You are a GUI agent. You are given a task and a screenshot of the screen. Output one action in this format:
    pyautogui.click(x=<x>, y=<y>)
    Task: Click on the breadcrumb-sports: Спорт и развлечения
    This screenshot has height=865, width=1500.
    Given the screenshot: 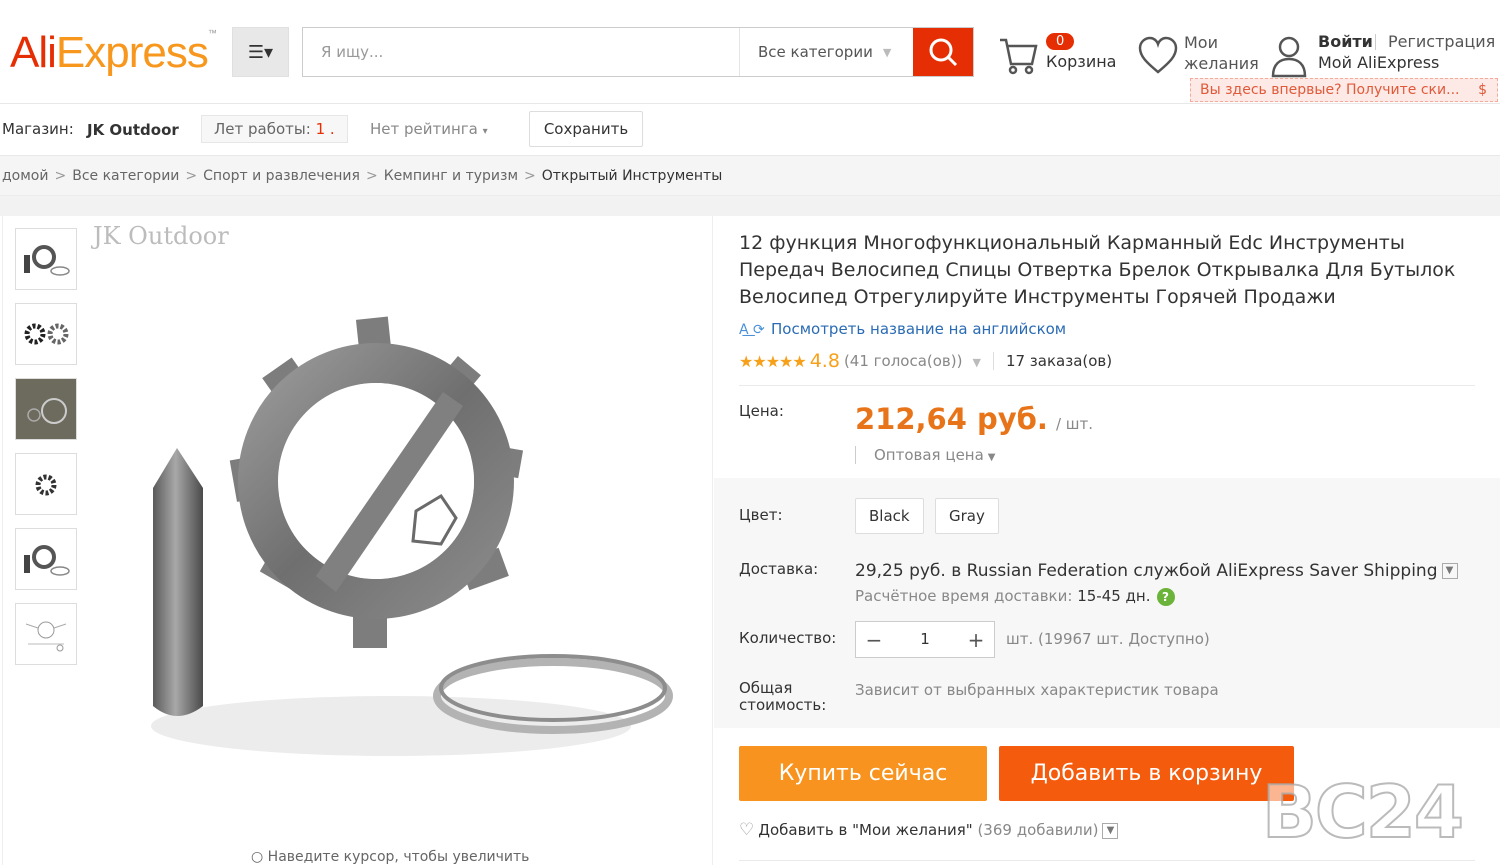 What is the action you would take?
    pyautogui.click(x=281, y=176)
    